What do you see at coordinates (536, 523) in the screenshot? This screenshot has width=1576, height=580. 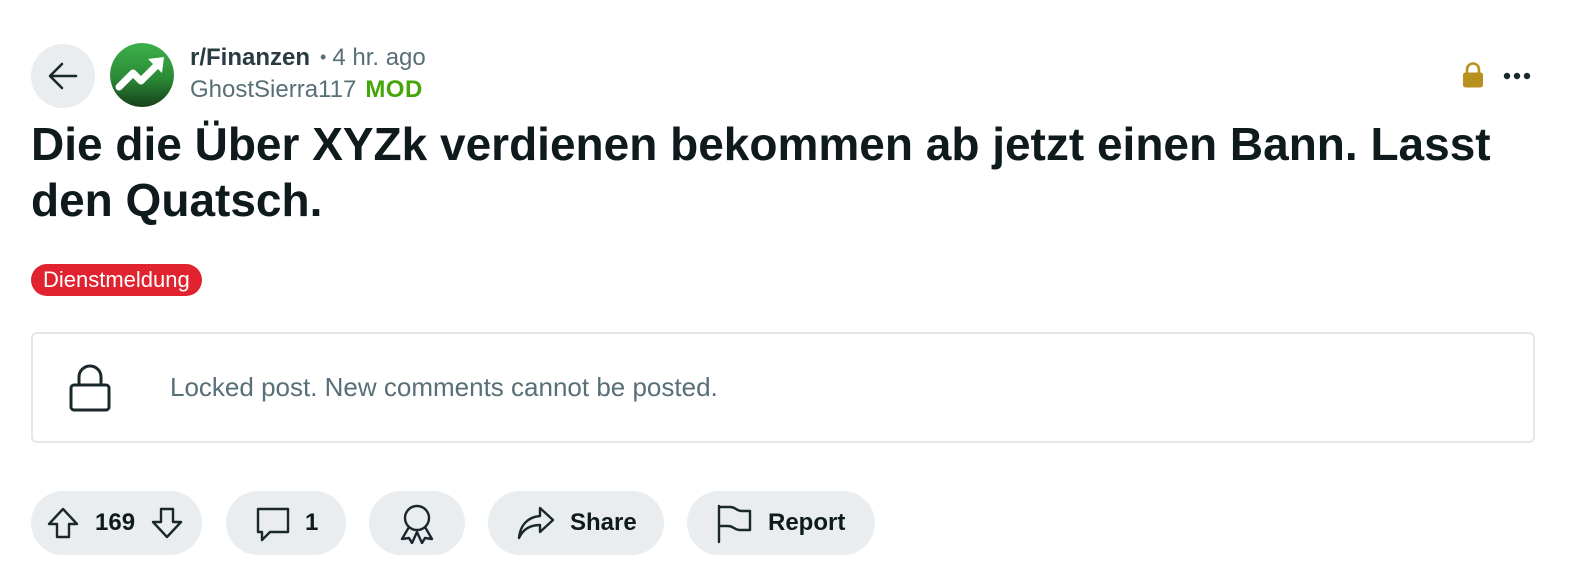 I see `share-icon` at bounding box center [536, 523].